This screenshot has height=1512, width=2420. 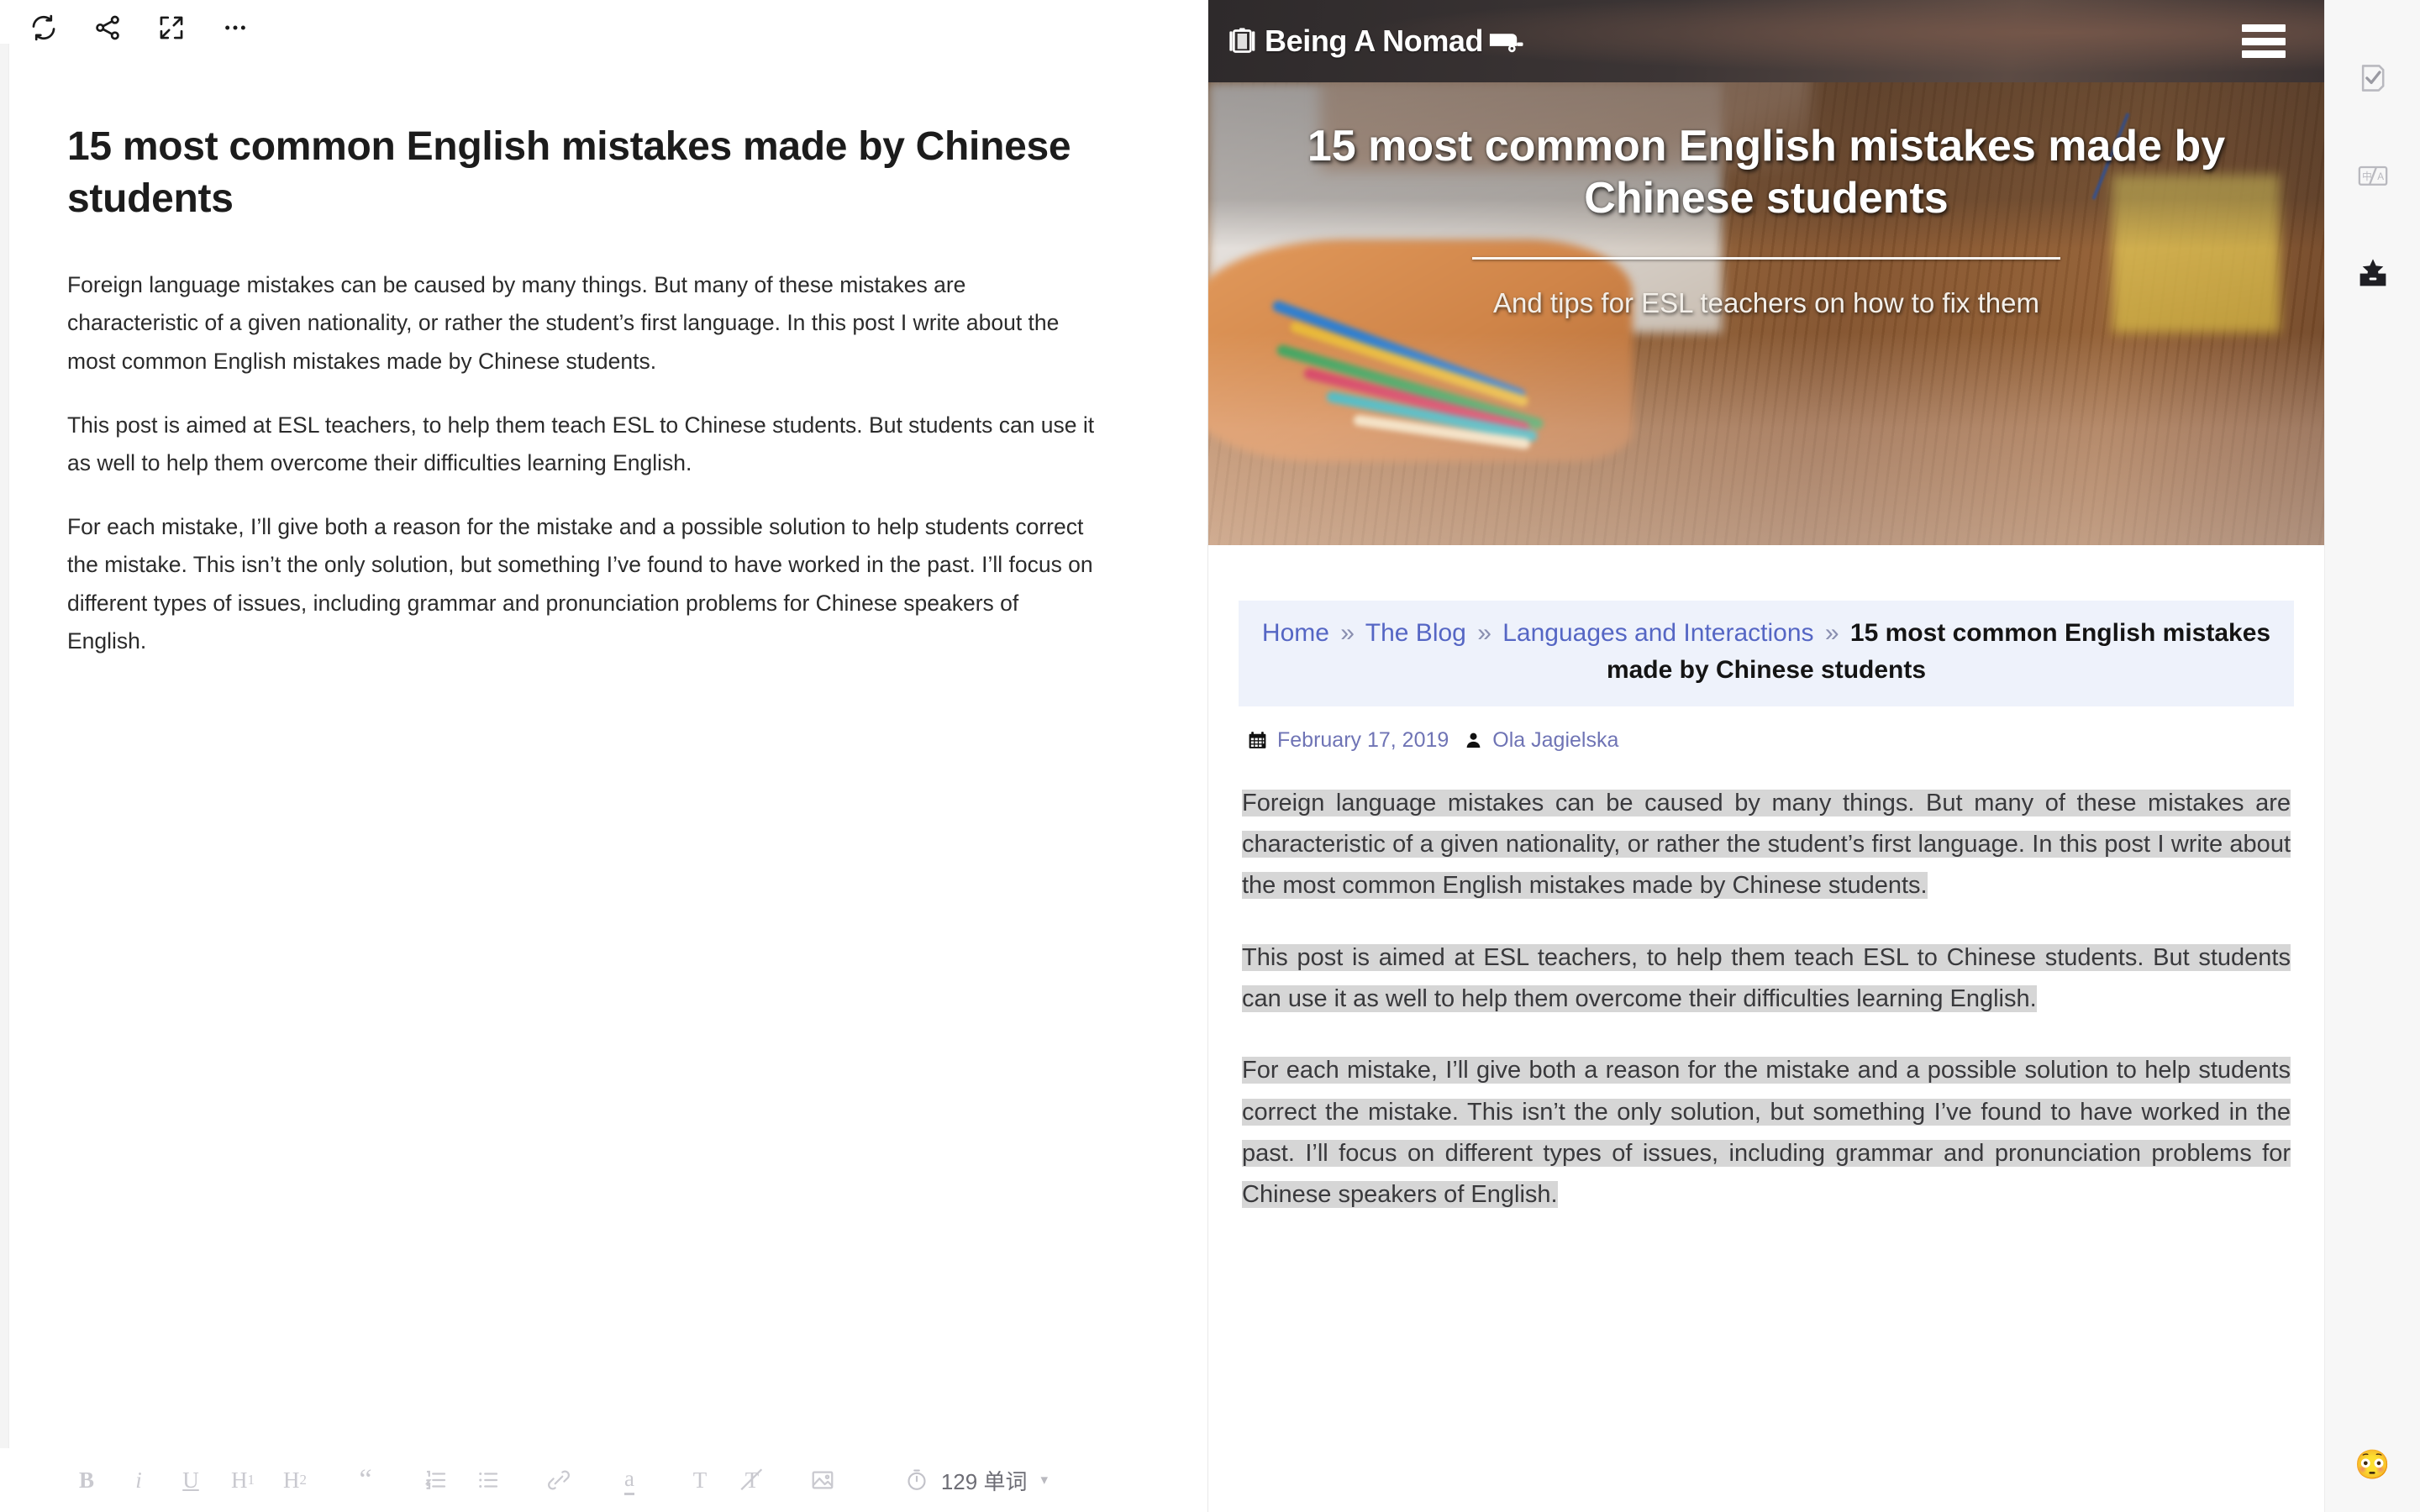 I want to click on word-count-control: 129 单词 ▾, so click(x=976, y=1480).